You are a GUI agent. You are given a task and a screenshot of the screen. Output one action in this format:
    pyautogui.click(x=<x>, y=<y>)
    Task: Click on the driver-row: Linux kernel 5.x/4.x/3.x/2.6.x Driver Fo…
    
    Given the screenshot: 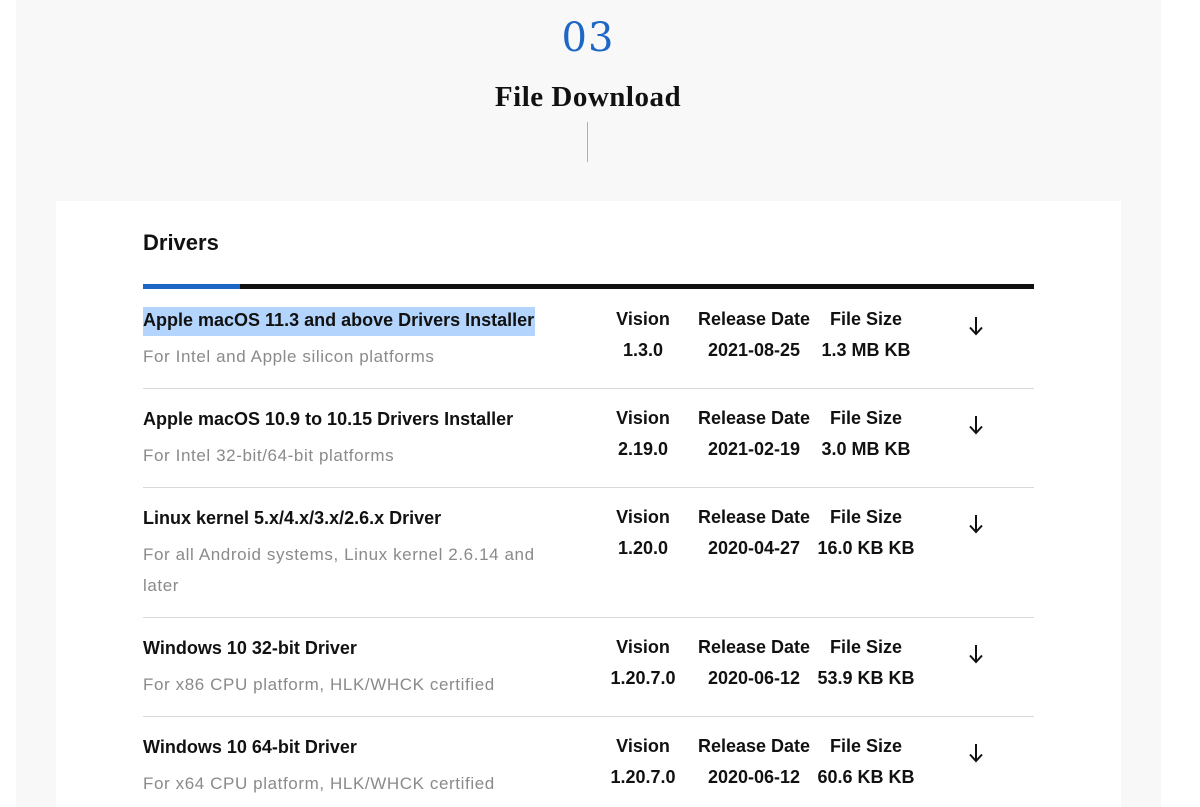 What is the action you would take?
    pyautogui.click(x=588, y=553)
    